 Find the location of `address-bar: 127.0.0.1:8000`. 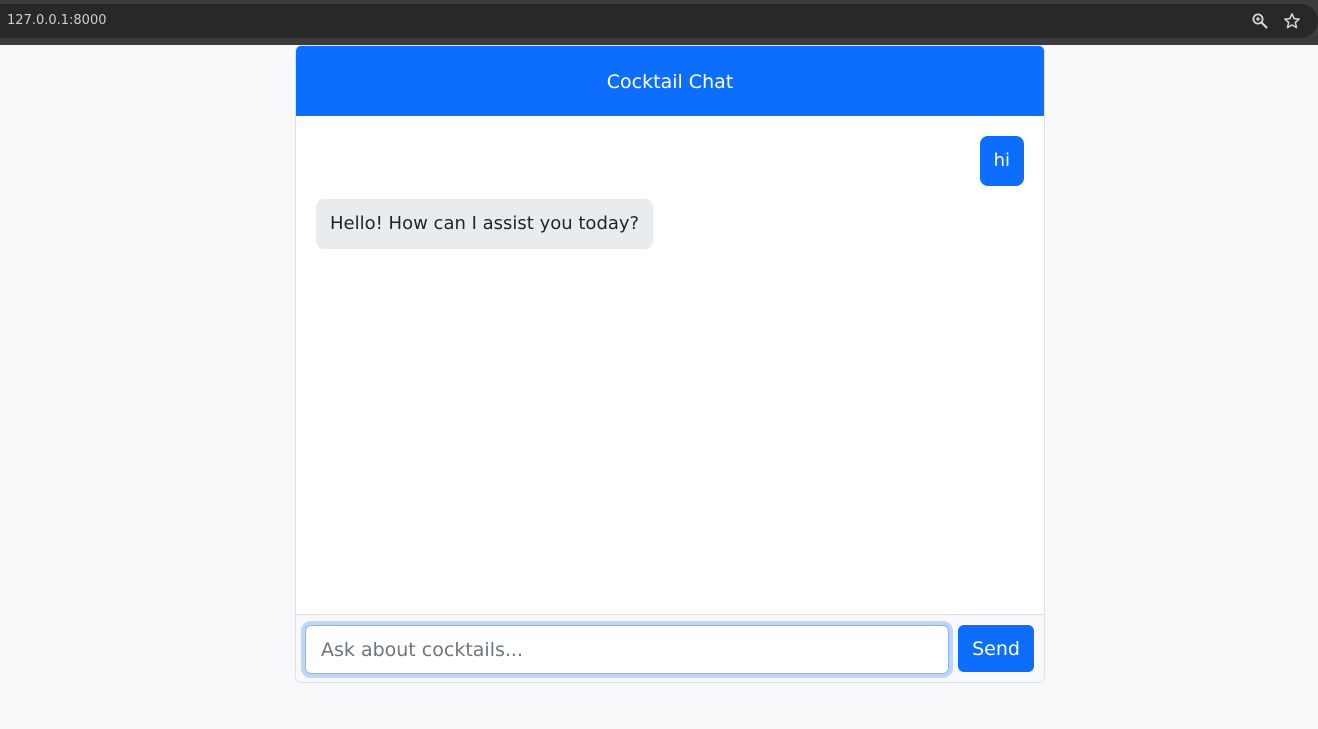

address-bar: 127.0.0.1:8000 is located at coordinates (659, 21).